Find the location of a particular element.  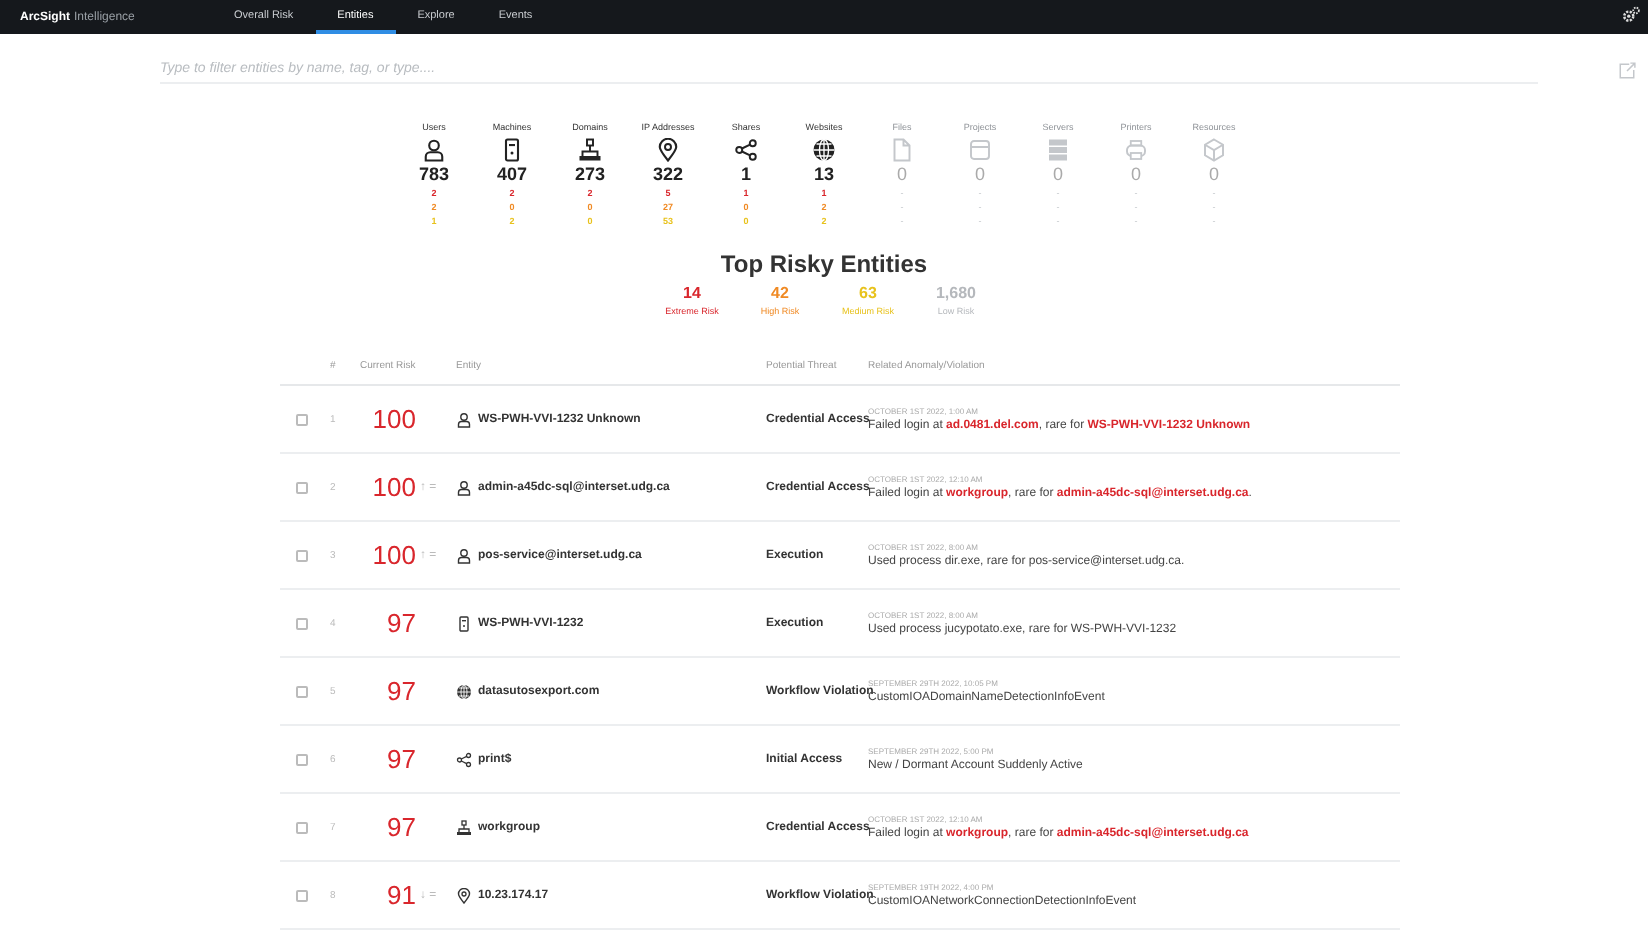

printer-icon is located at coordinates (1136, 150).